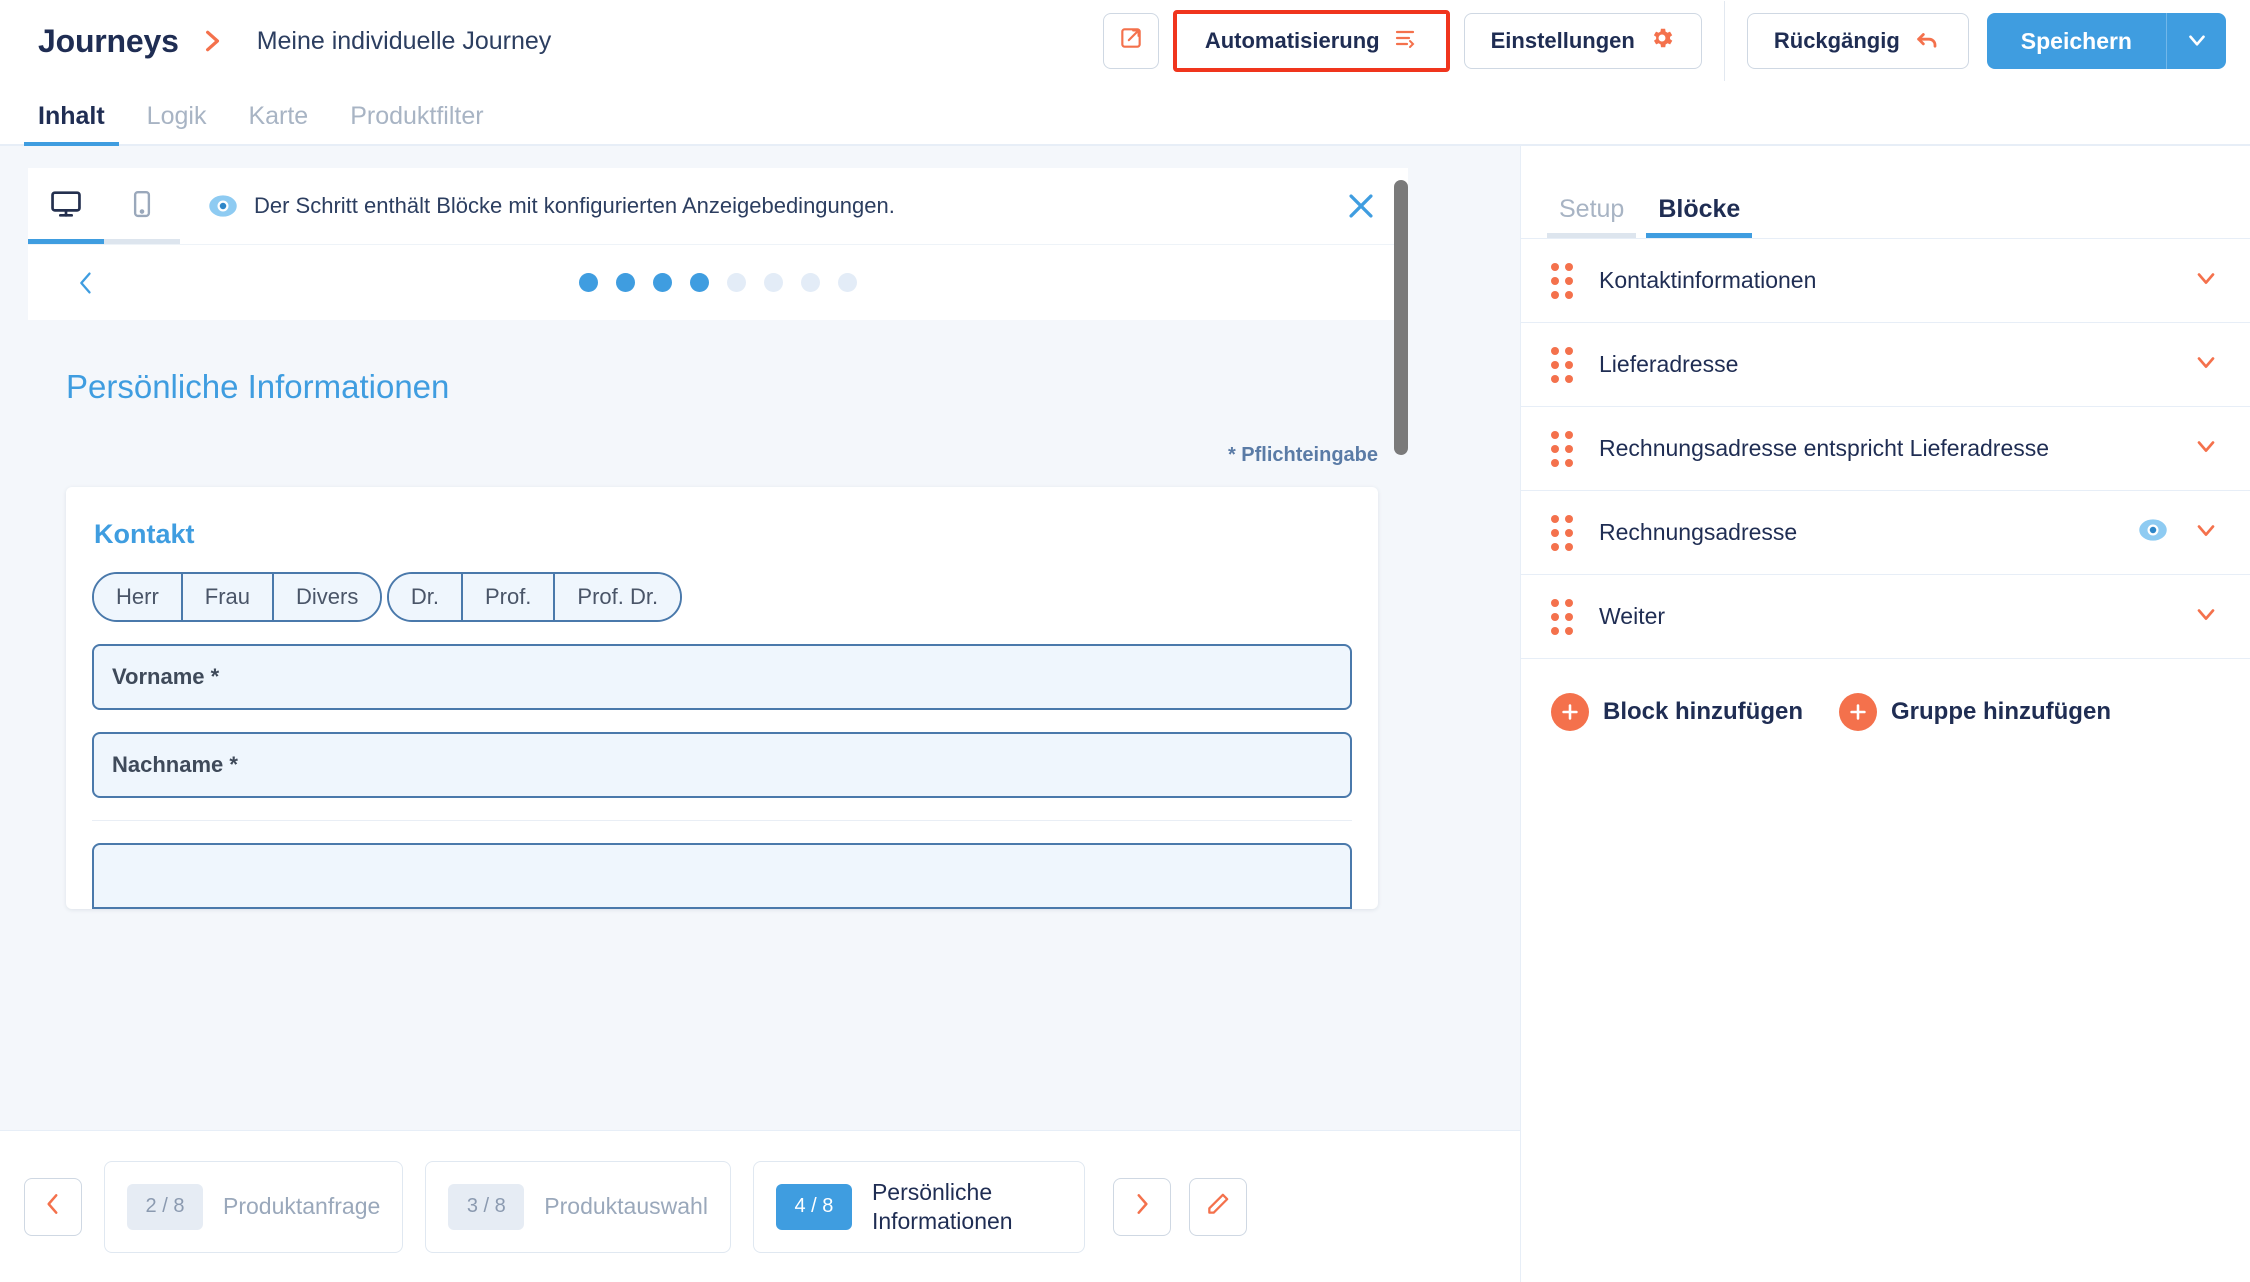  What do you see at coordinates (1361, 206) in the screenshot?
I see `close-icon` at bounding box center [1361, 206].